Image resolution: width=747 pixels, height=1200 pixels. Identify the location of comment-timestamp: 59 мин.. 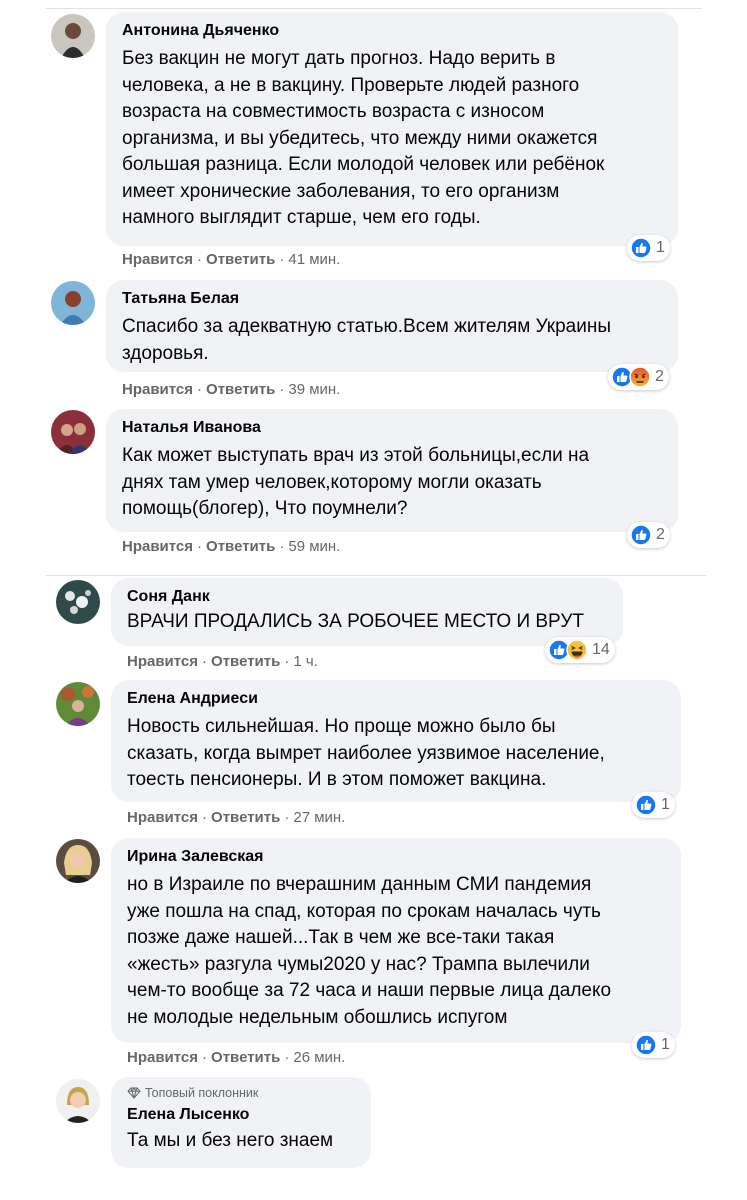
(314, 546).